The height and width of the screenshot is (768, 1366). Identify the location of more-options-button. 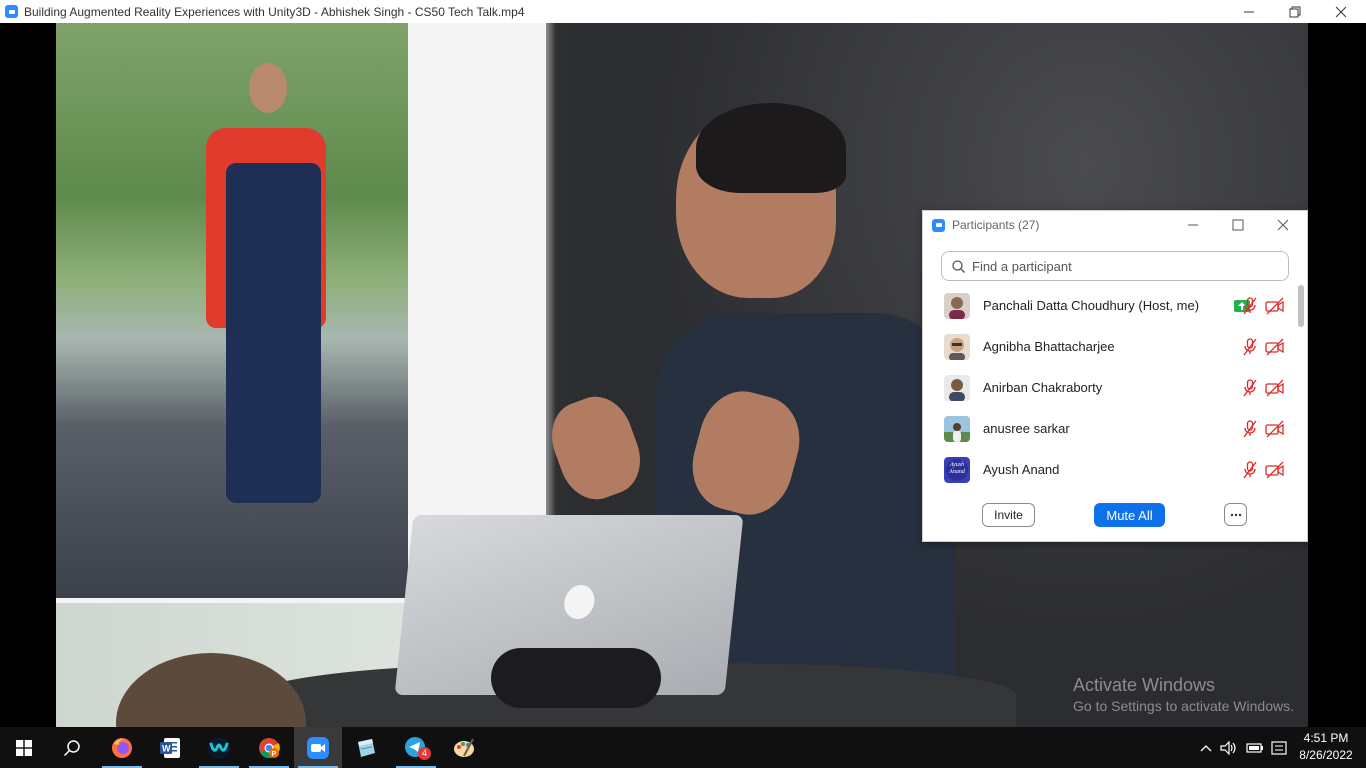
(1235, 514).